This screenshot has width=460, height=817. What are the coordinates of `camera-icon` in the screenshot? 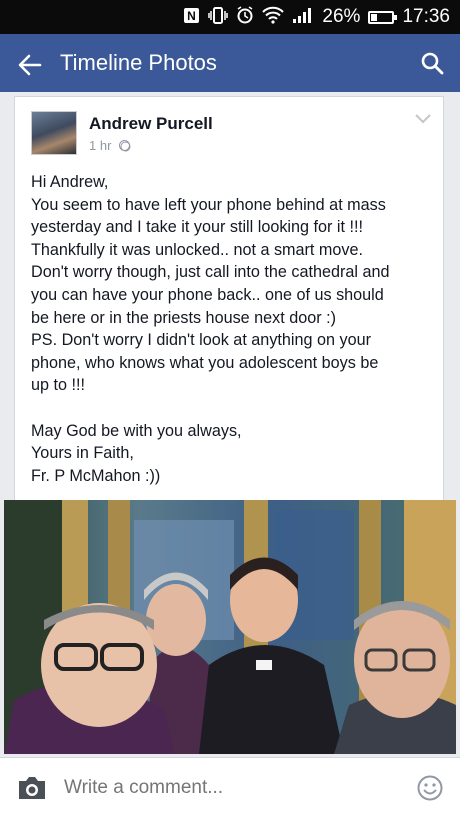 It's located at (32, 787).